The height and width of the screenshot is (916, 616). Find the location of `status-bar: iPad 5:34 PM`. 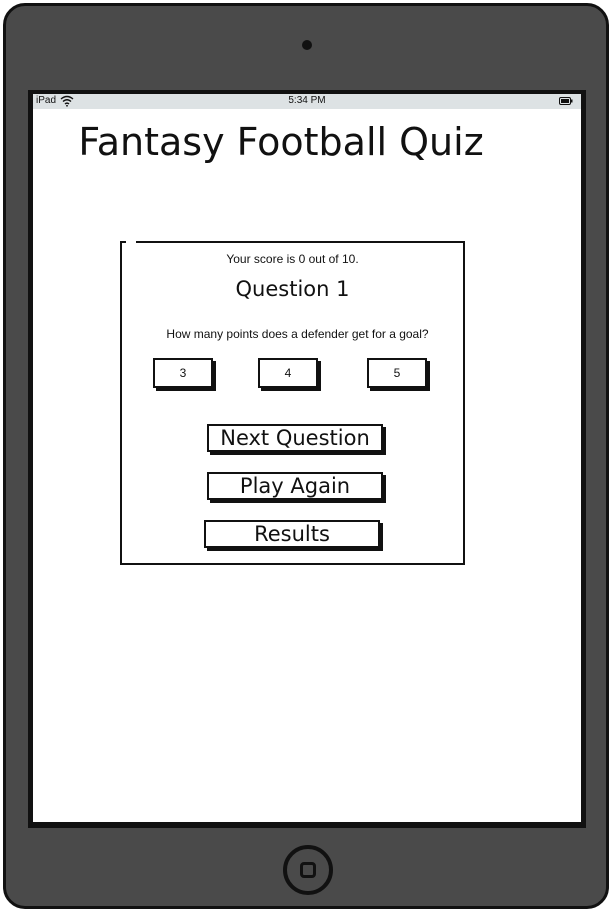

status-bar: iPad 5:34 PM is located at coordinates (307, 101).